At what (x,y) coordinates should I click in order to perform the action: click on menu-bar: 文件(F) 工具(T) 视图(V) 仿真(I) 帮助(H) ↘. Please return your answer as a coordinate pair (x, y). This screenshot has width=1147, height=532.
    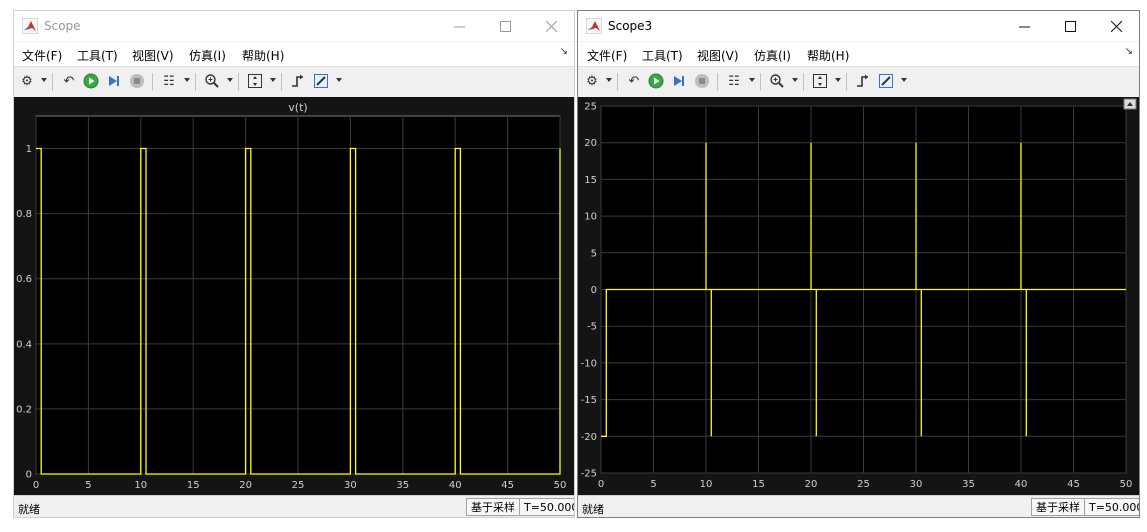
    Looking at the image, I should click on (294, 54).